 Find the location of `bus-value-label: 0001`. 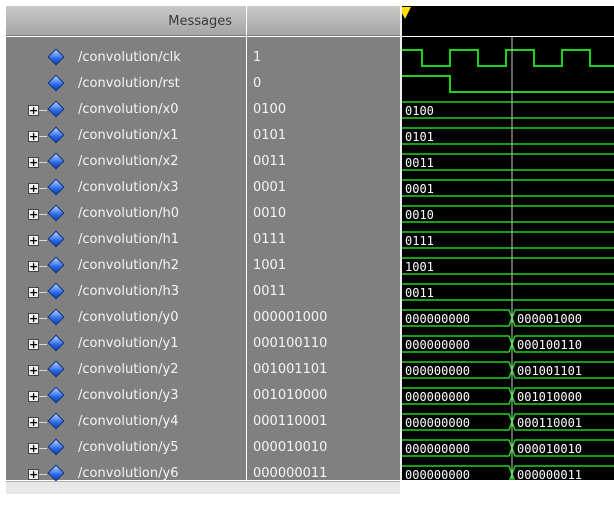

bus-value-label: 0001 is located at coordinates (419, 189).